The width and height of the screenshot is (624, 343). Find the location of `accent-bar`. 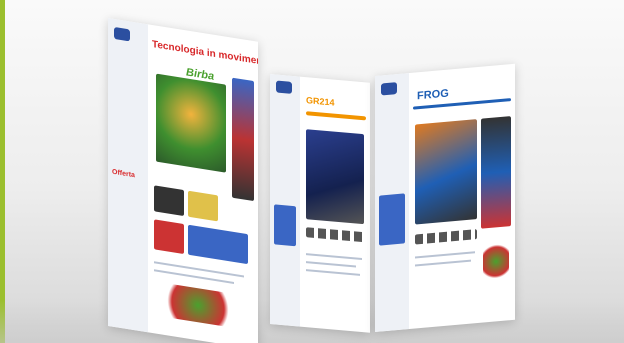

accent-bar is located at coordinates (2, 171).